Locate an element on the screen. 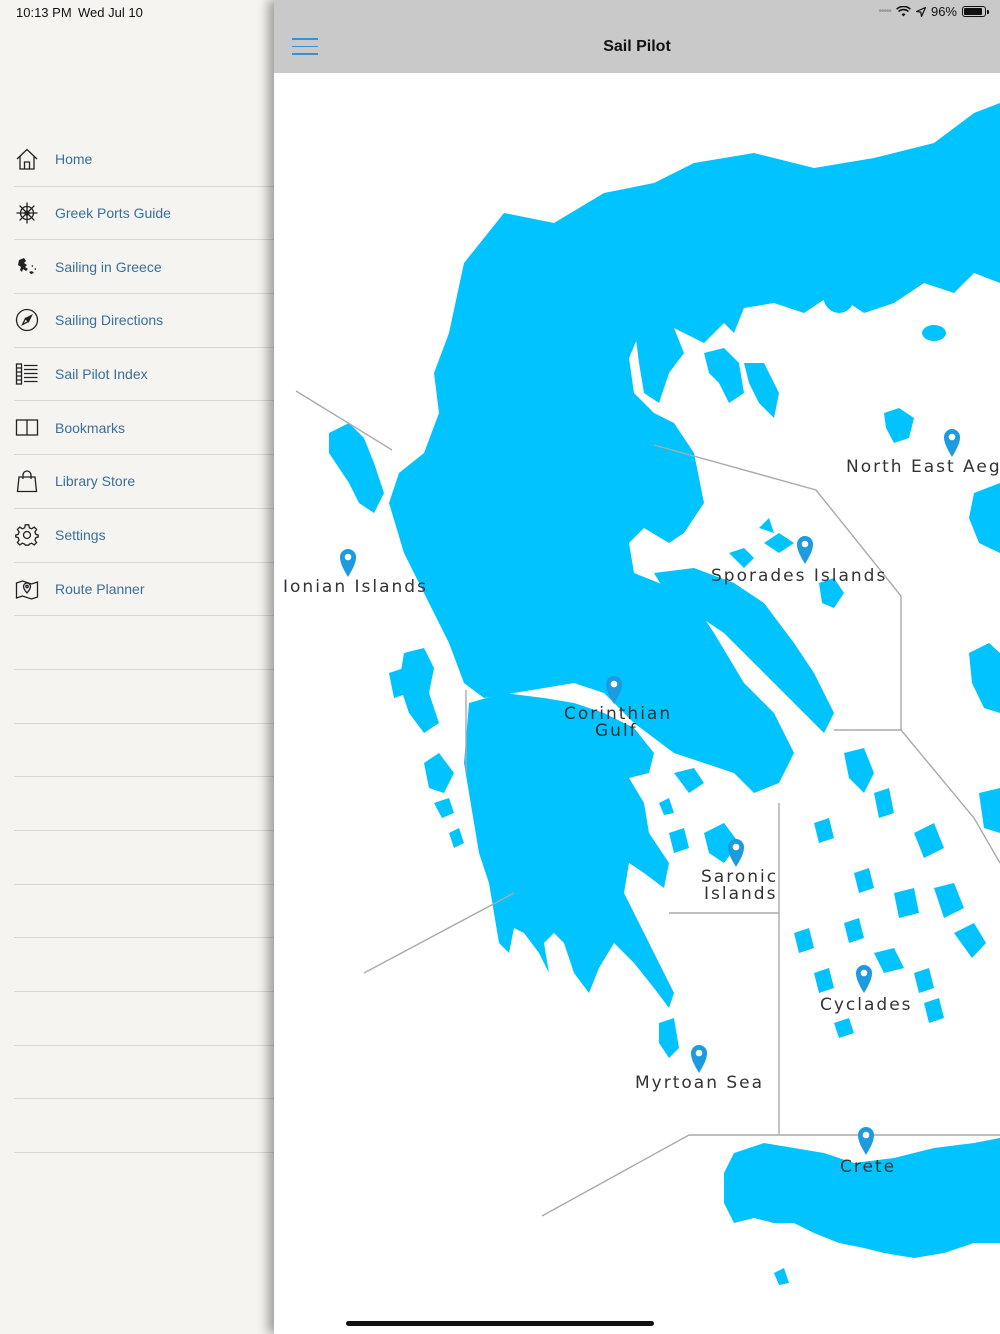  wifi-icon is located at coordinates (903, 11).